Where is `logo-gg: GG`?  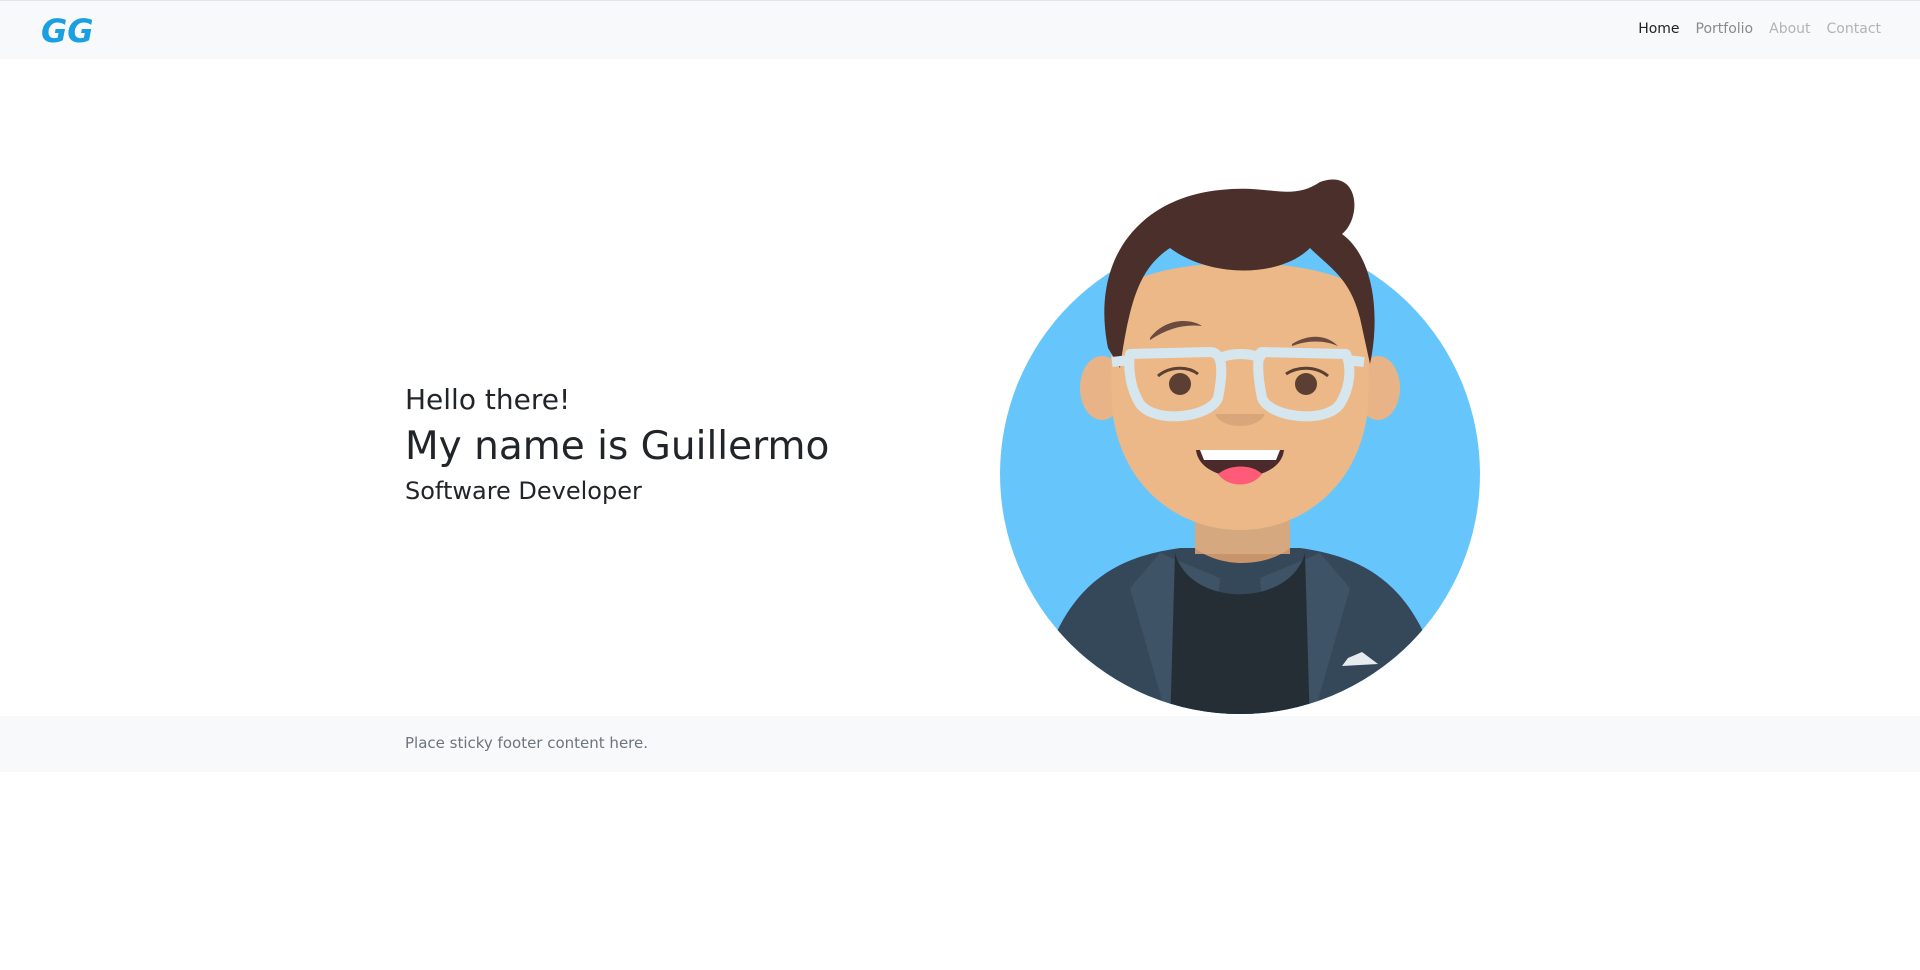 logo-gg: GG is located at coordinates (70, 31).